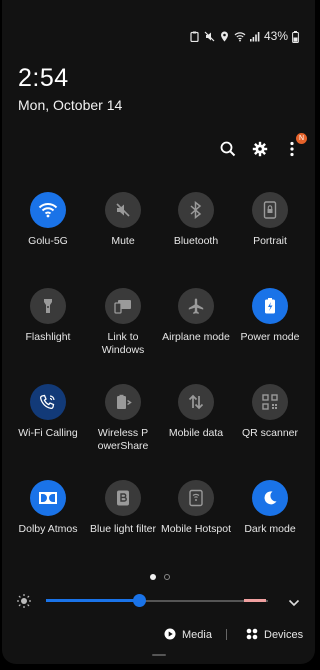 The height and width of the screenshot is (670, 320). Describe the element at coordinates (70, 105) in the screenshot. I see `clock-date: Mon, October 14` at that location.